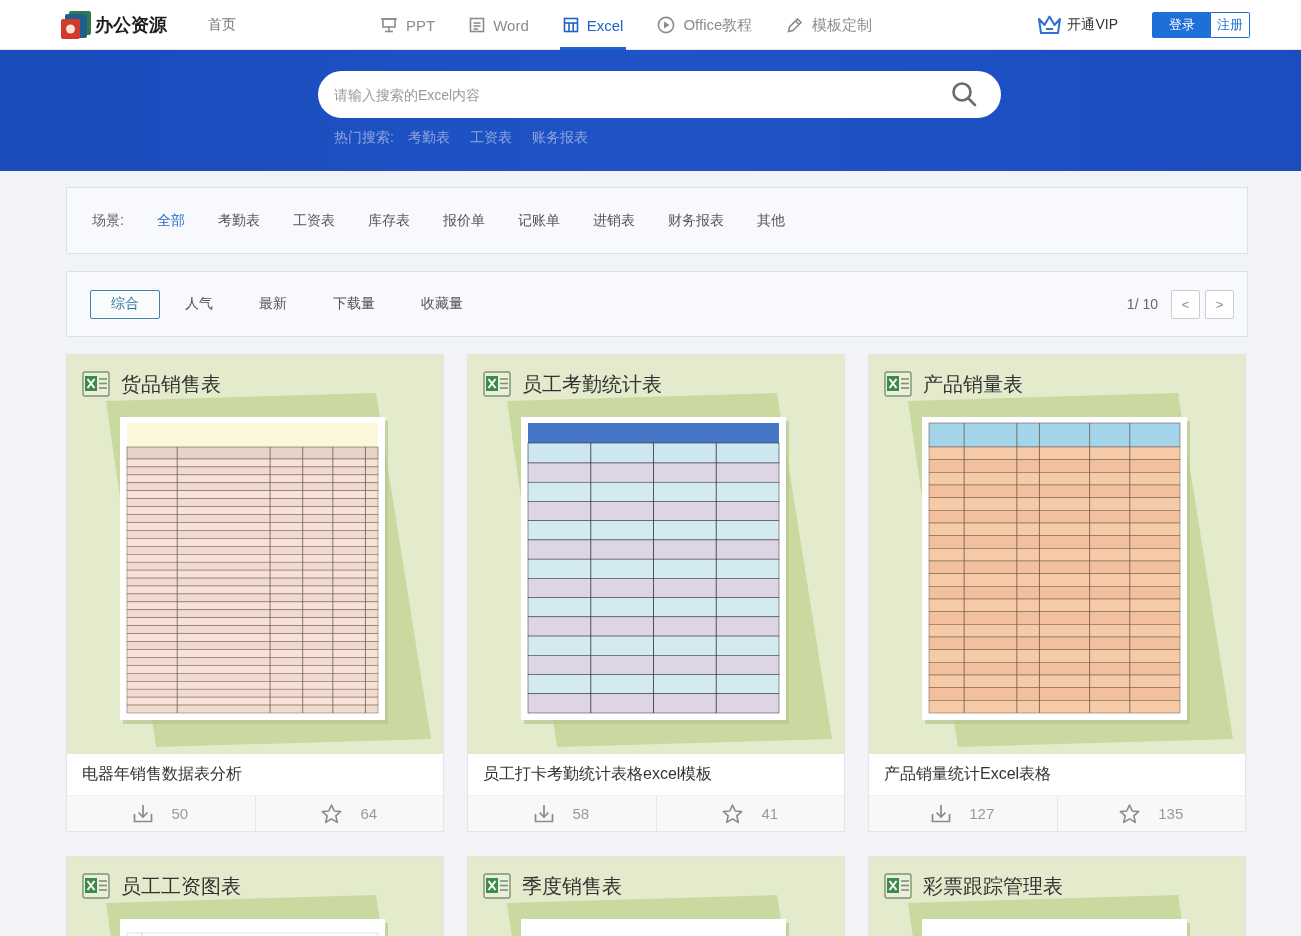 The height and width of the screenshot is (936, 1301). What do you see at coordinates (829, 25) in the screenshot?
I see `nav-tab: 模板定制` at bounding box center [829, 25].